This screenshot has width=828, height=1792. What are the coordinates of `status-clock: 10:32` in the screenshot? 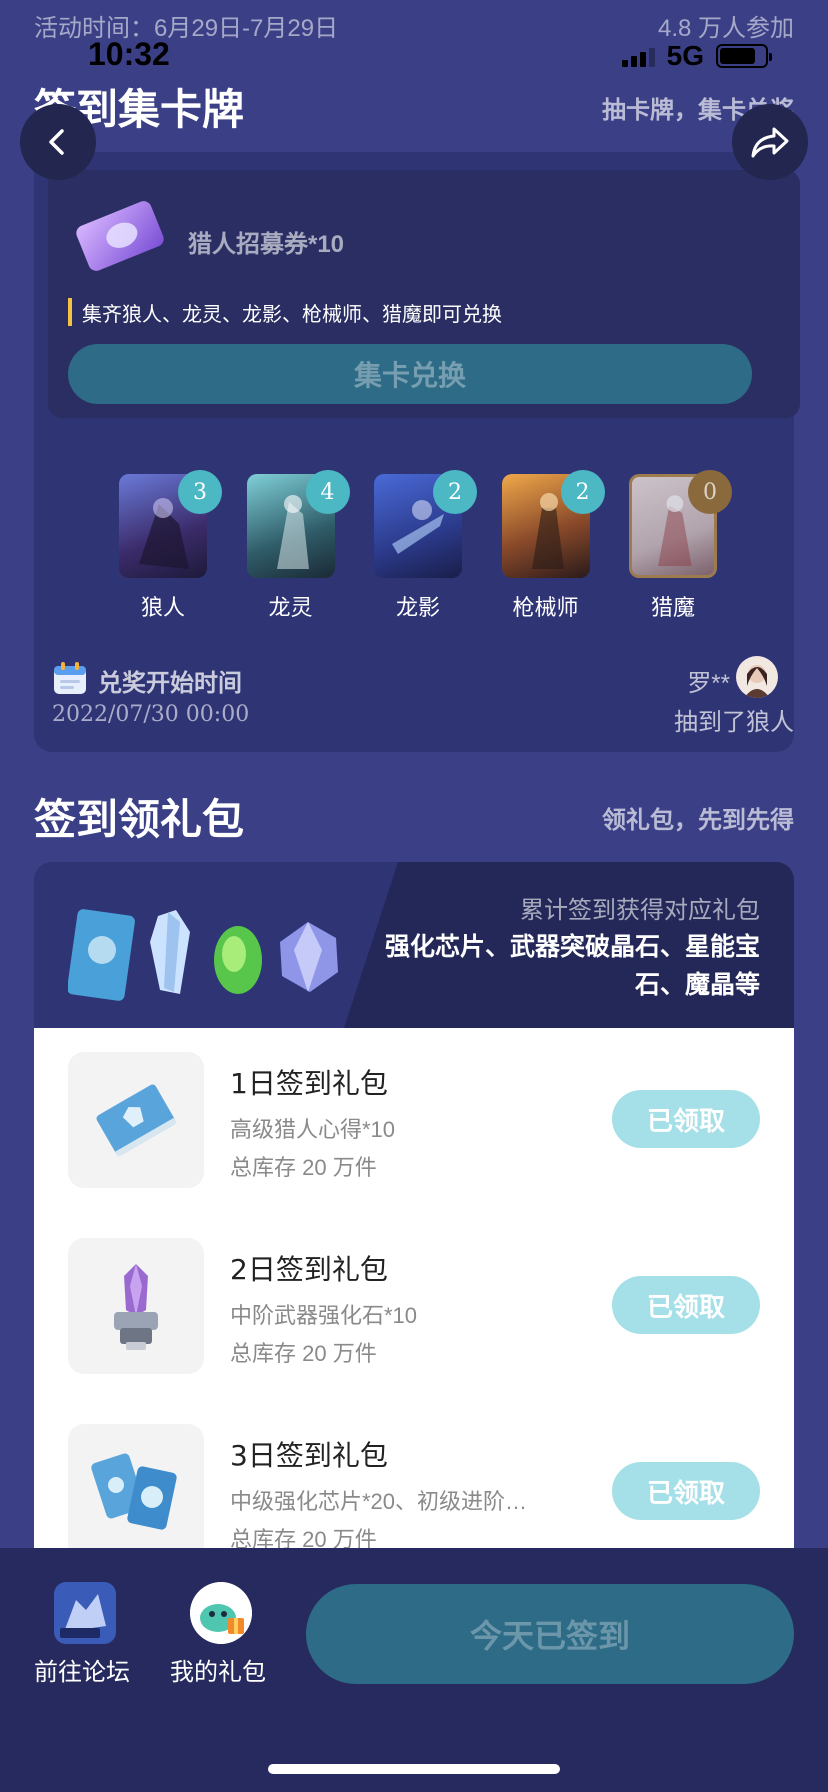 It's located at (129, 54).